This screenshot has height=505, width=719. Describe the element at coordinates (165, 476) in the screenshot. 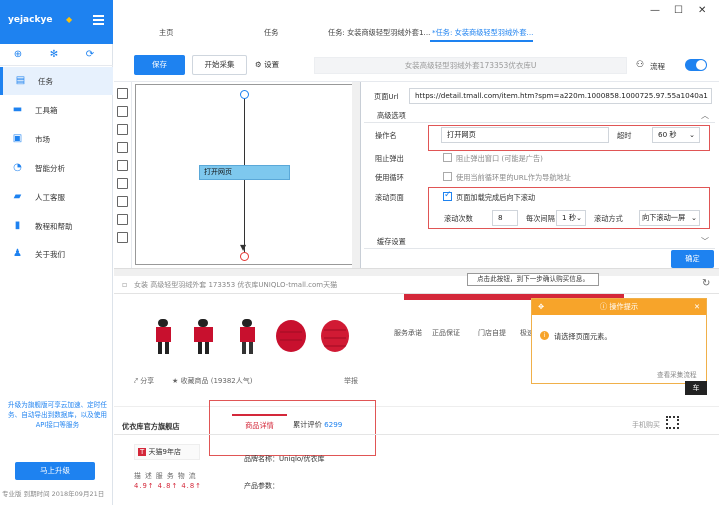

I see `rating-labels: 描 述 服 务 物 流` at that location.